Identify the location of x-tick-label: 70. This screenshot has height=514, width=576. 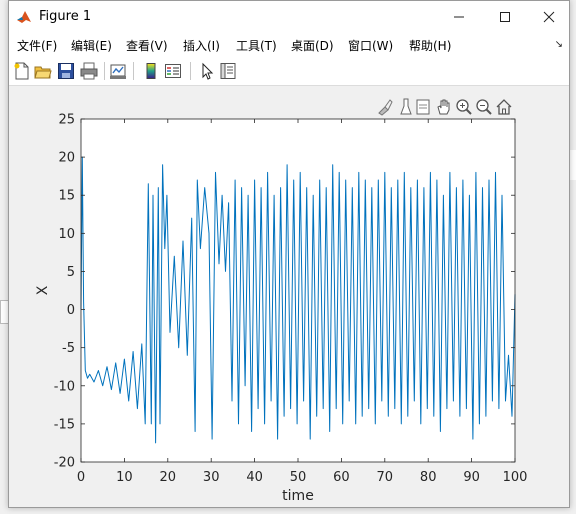
(385, 477).